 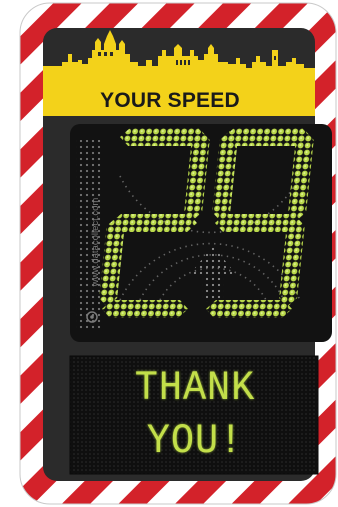 I want to click on message-line-1: THANK, so click(x=195, y=388).